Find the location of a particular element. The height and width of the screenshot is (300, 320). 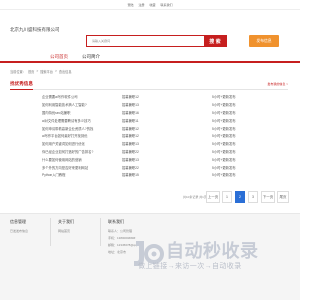

register-link: 注册 is located at coordinates (141, 5).